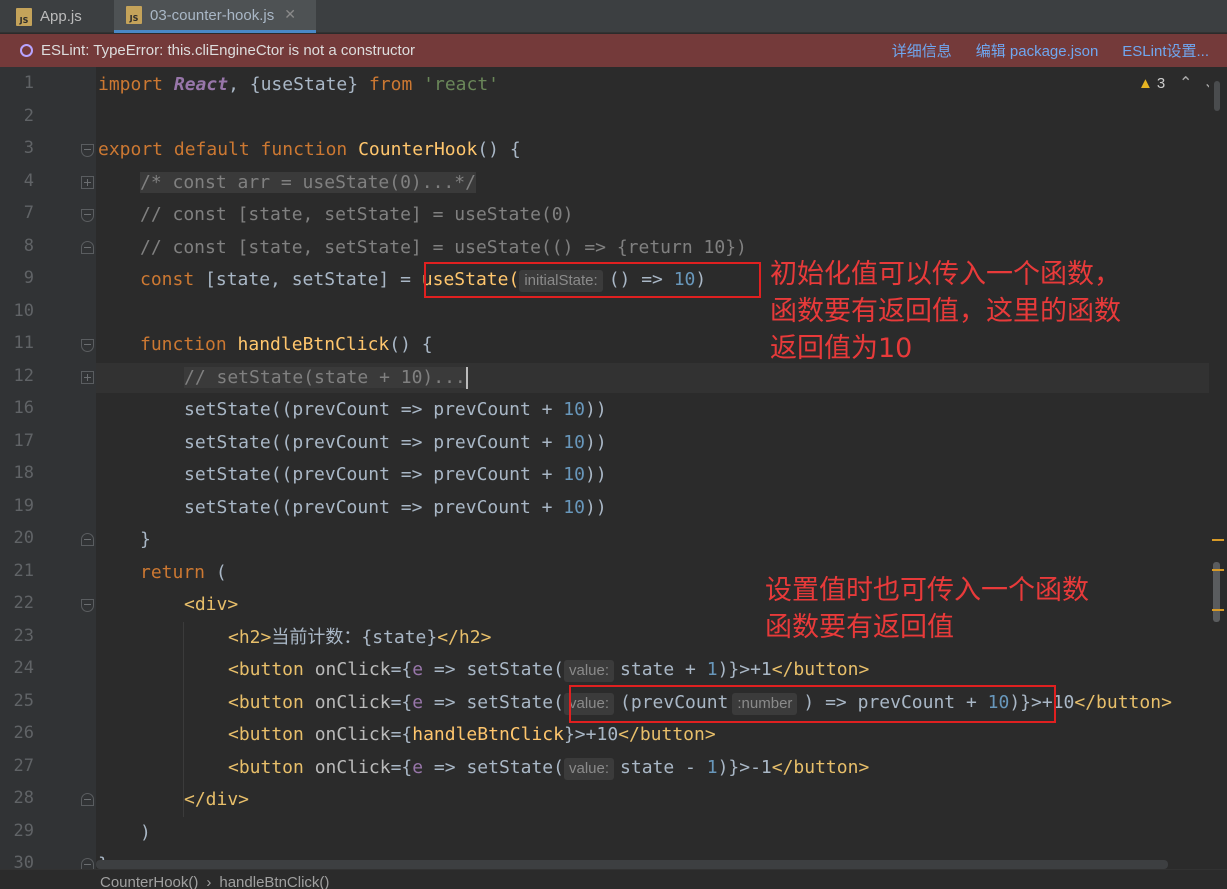 The image size is (1227, 889). I want to click on line-number: 20, so click(23, 538).